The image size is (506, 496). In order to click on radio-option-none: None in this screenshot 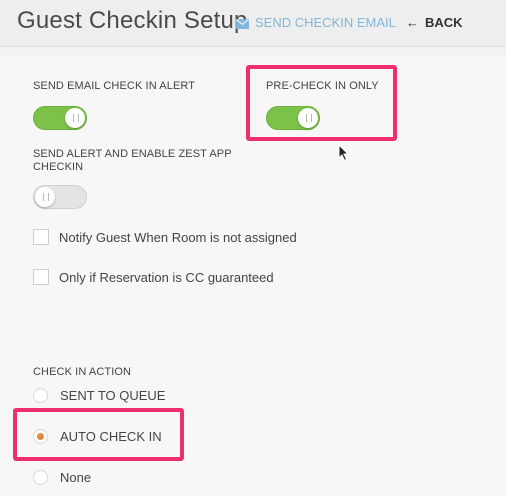, I will do `click(62, 477)`.